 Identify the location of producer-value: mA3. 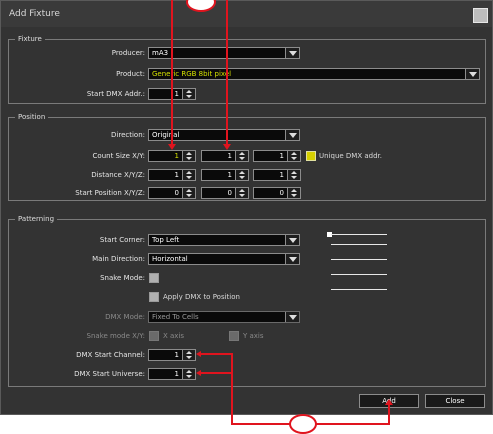
(160, 53).